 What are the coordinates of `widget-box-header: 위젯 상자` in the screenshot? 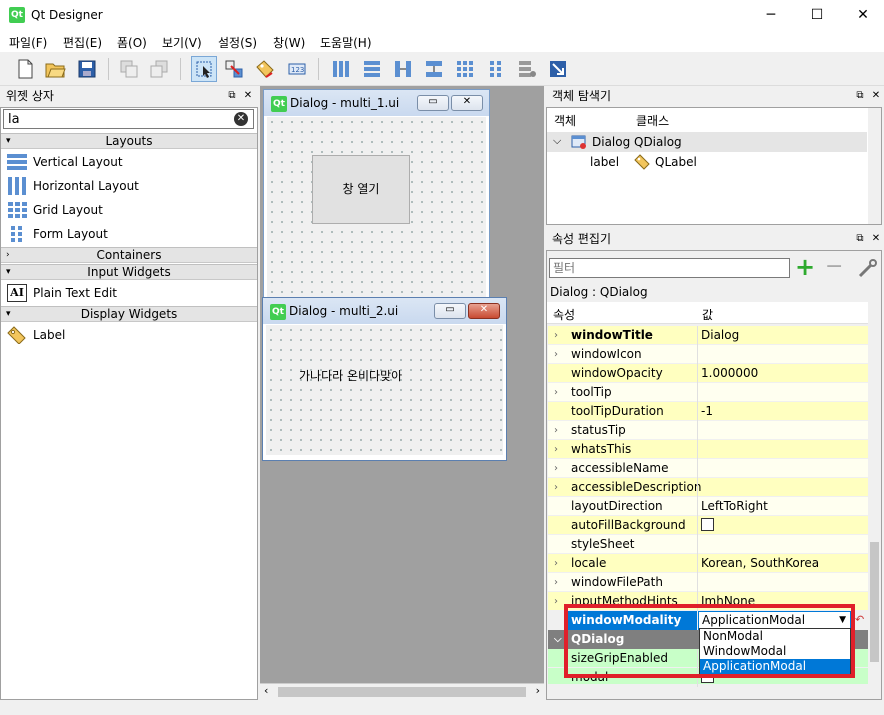 It's located at (129, 96).